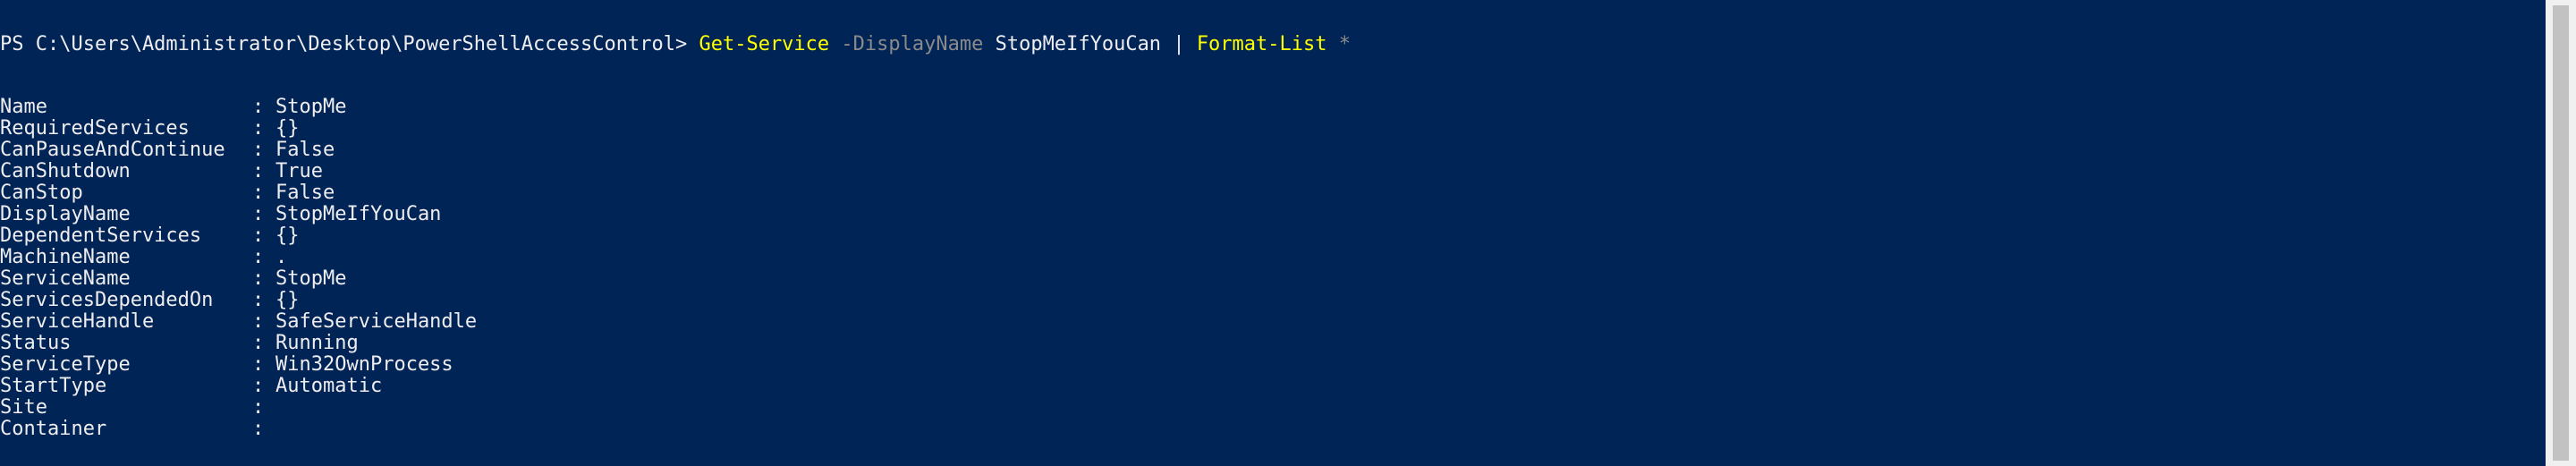 The width and height of the screenshot is (2576, 466). Describe the element at coordinates (53, 429) in the screenshot. I see `property-name: Container` at that location.